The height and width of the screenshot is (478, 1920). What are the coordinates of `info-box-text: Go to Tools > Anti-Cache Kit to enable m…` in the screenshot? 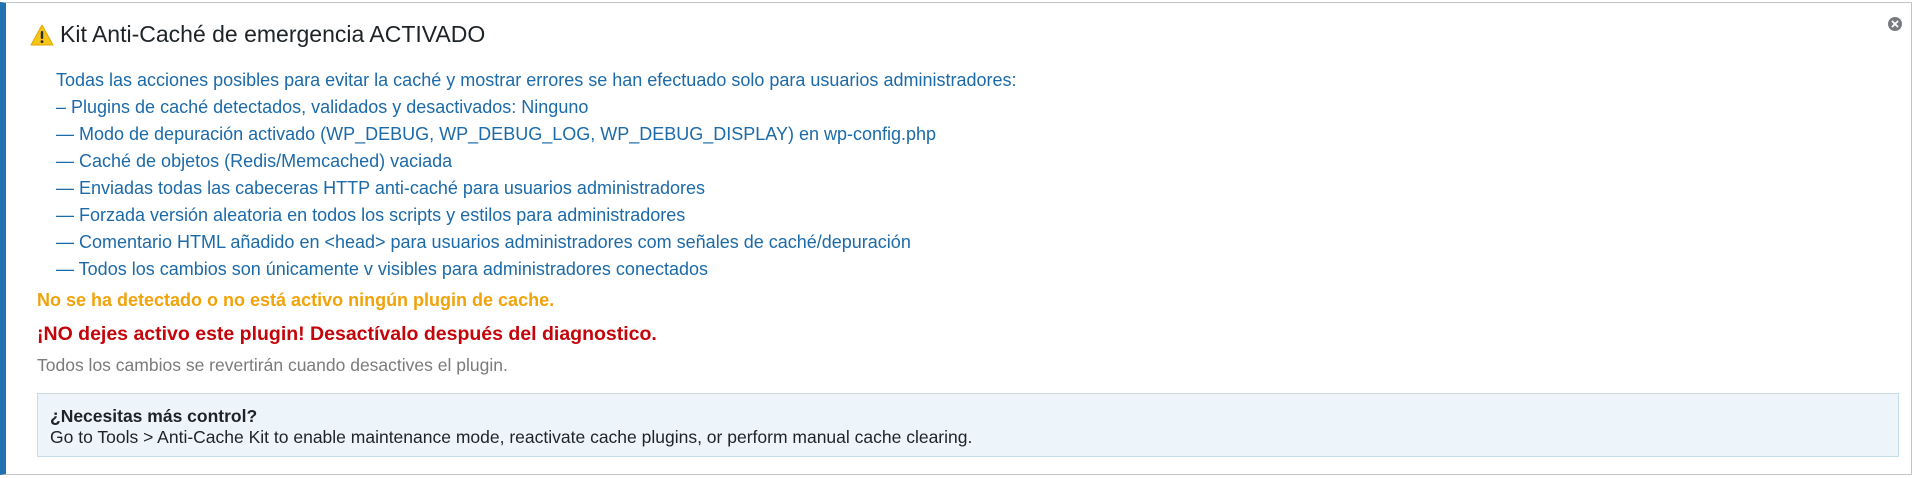 It's located at (511, 437).